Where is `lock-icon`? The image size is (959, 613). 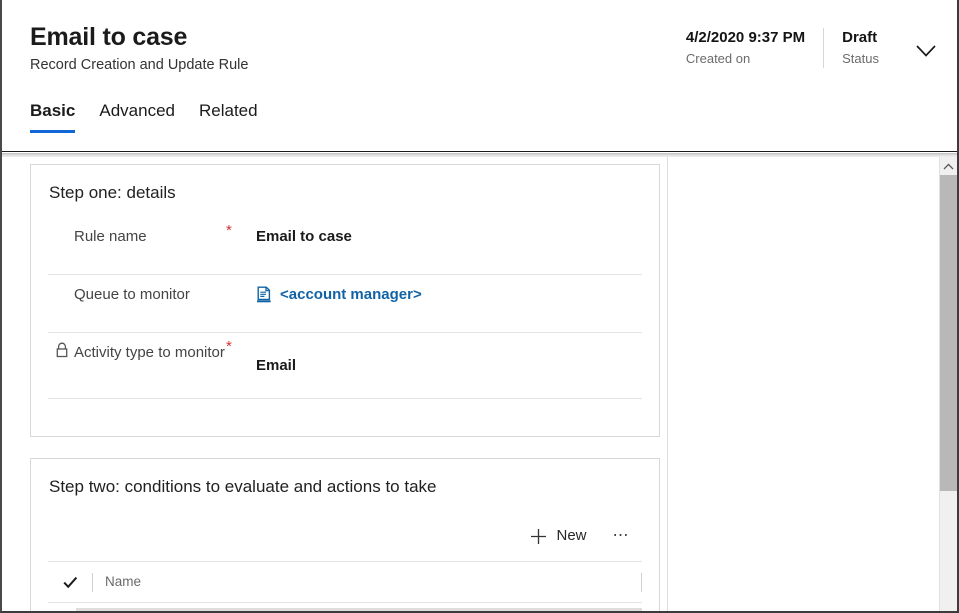
lock-icon is located at coordinates (62, 350).